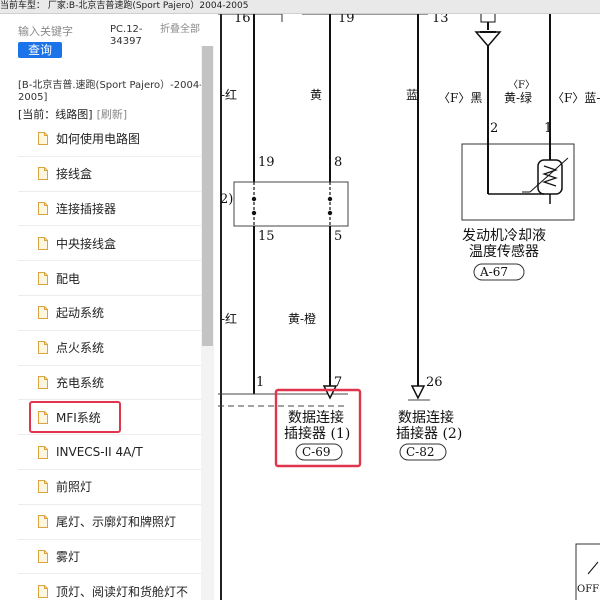 Image resolution: width=600 pixels, height=600 pixels. I want to click on refresh-link: [刷新], so click(112, 114).